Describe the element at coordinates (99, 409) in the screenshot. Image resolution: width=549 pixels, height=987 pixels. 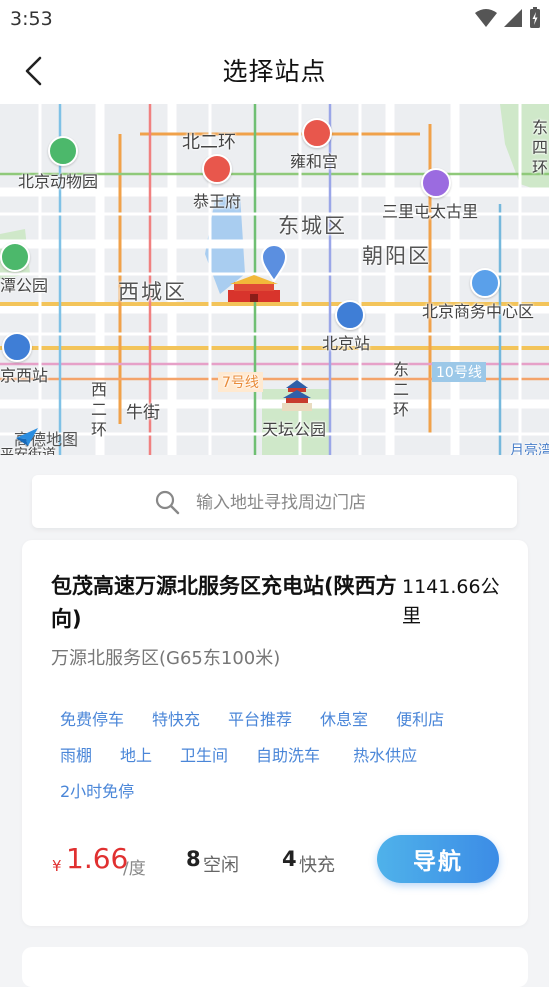
I see `map-label: 西二环` at that location.